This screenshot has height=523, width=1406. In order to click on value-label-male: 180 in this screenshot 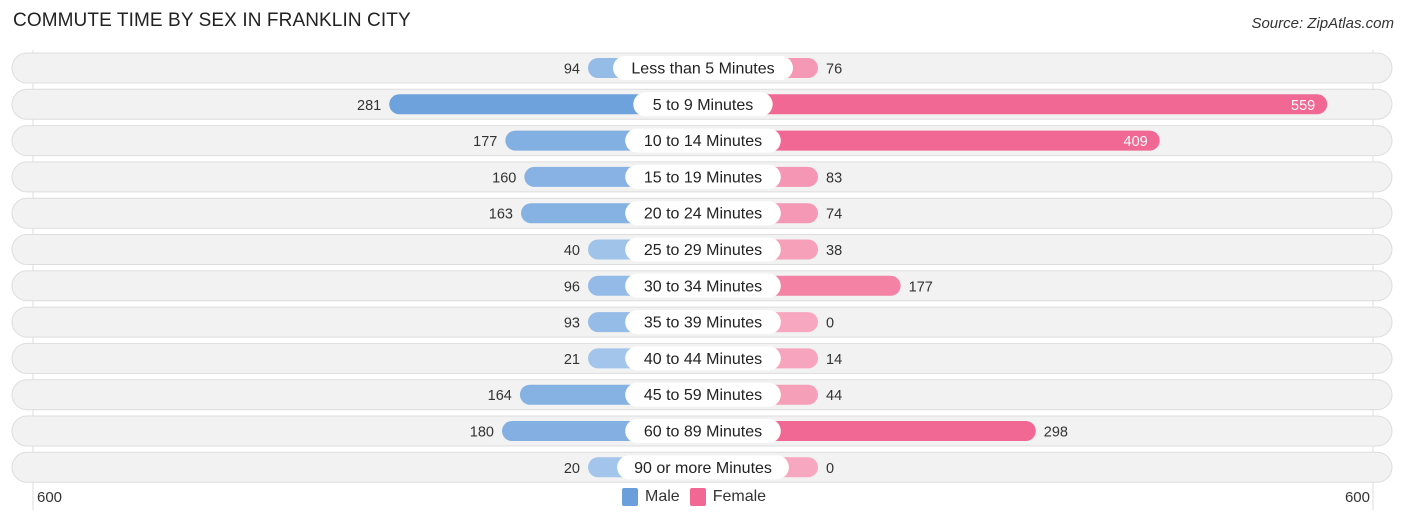, I will do `click(482, 433)`.